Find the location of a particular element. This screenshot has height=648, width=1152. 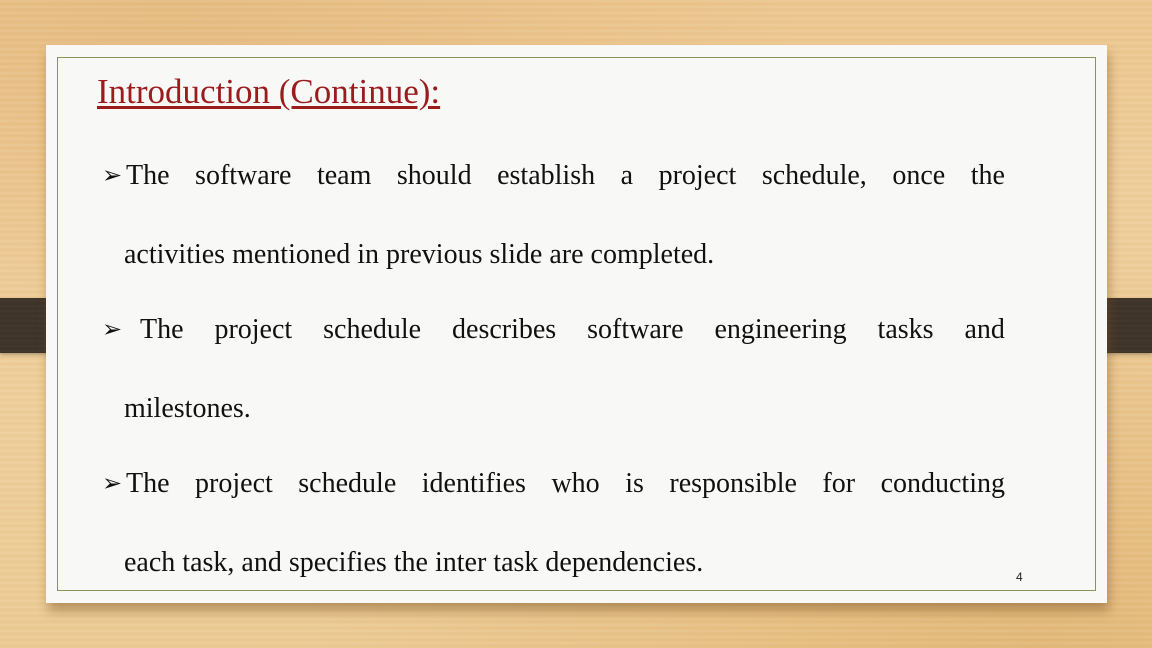

word: who is located at coordinates (575, 483).